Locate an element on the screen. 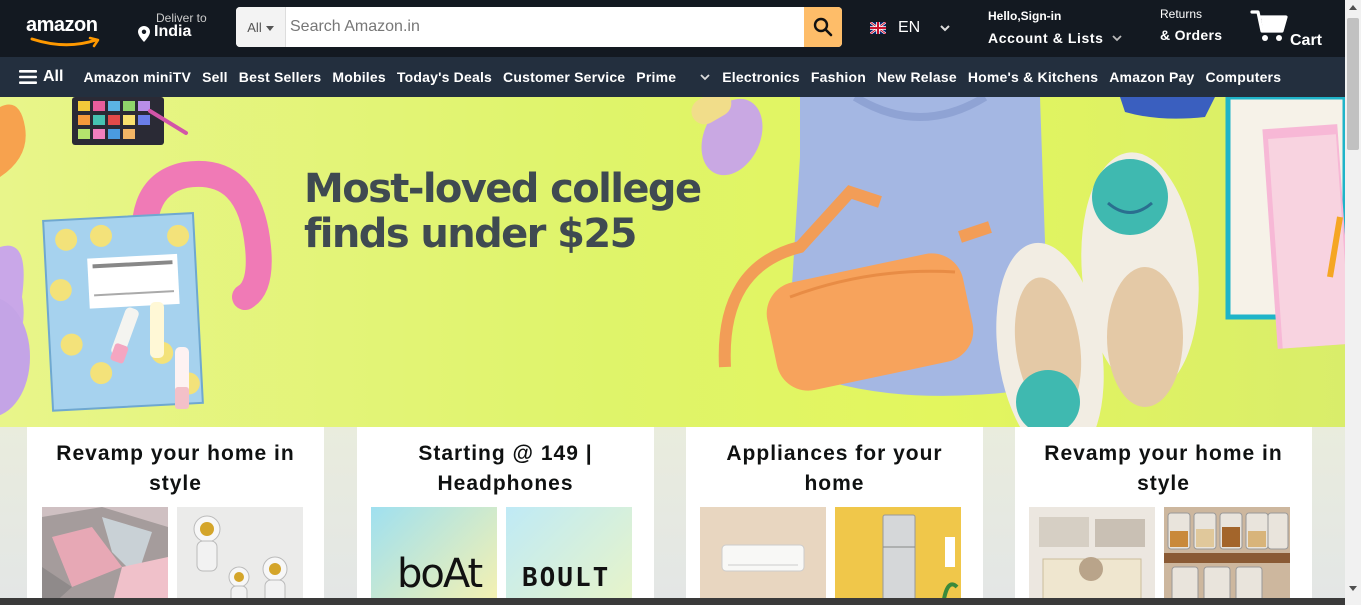 Image resolution: width=1361 pixels, height=605 pixels. astronaut-figurine-icon is located at coordinates (240, 556).